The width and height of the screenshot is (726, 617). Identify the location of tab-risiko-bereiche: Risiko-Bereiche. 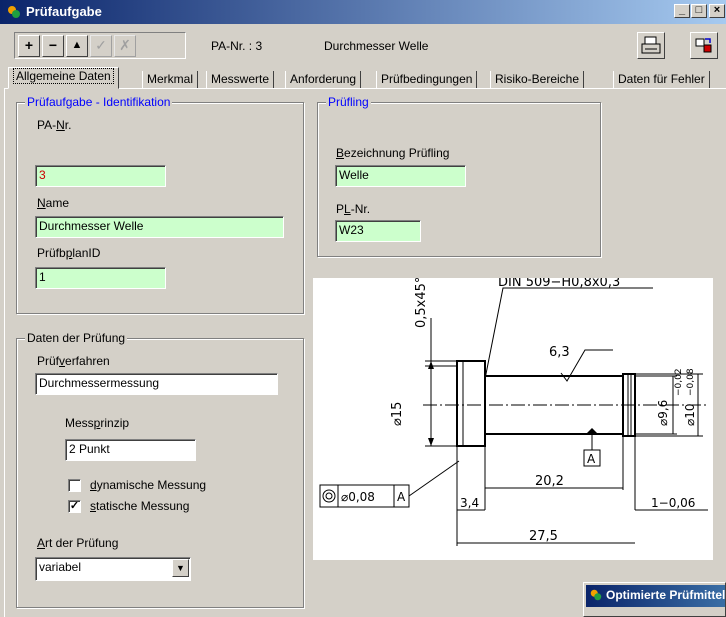
(537, 80).